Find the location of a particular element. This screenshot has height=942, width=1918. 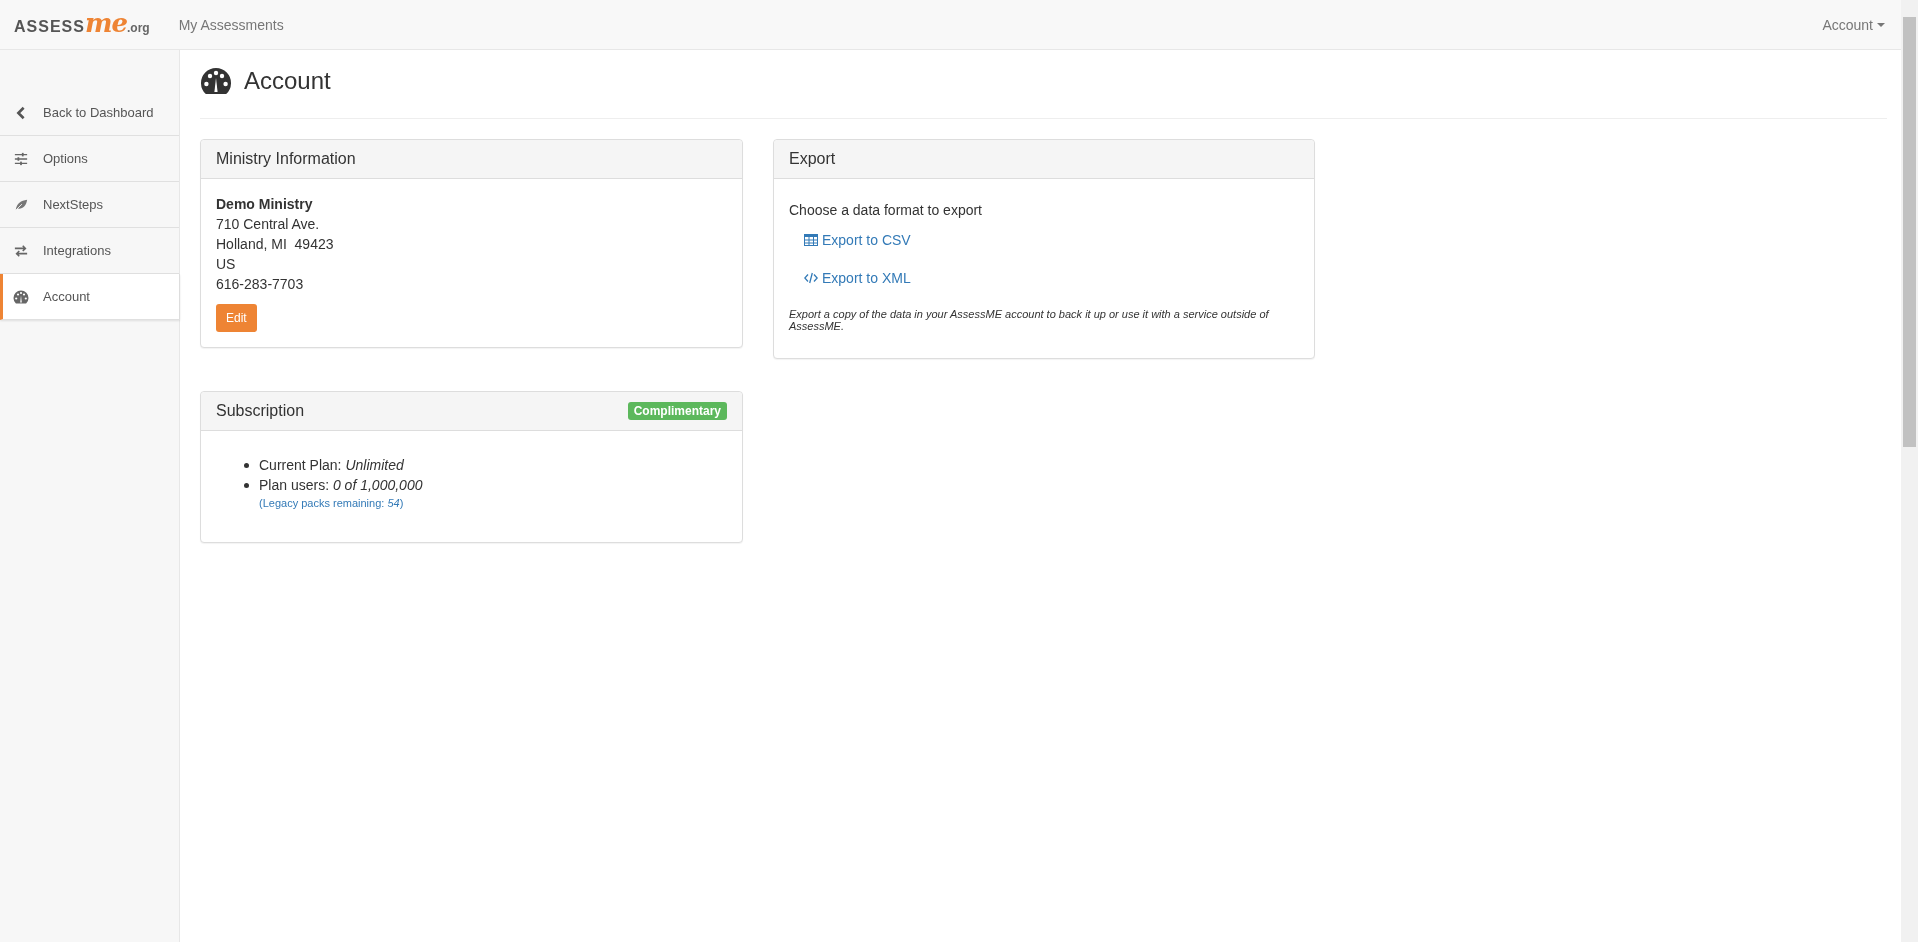

plan-detail: Current Plan: Unlimited is located at coordinates (331, 465).